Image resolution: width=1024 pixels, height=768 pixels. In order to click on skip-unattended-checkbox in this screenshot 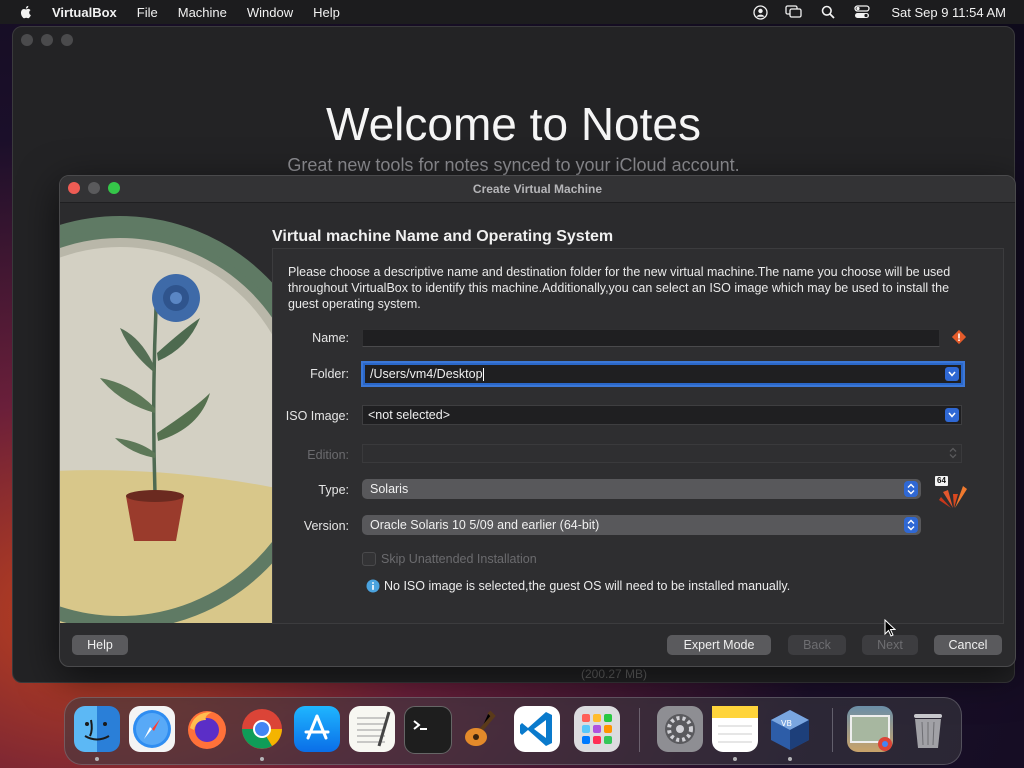, I will do `click(369, 559)`.